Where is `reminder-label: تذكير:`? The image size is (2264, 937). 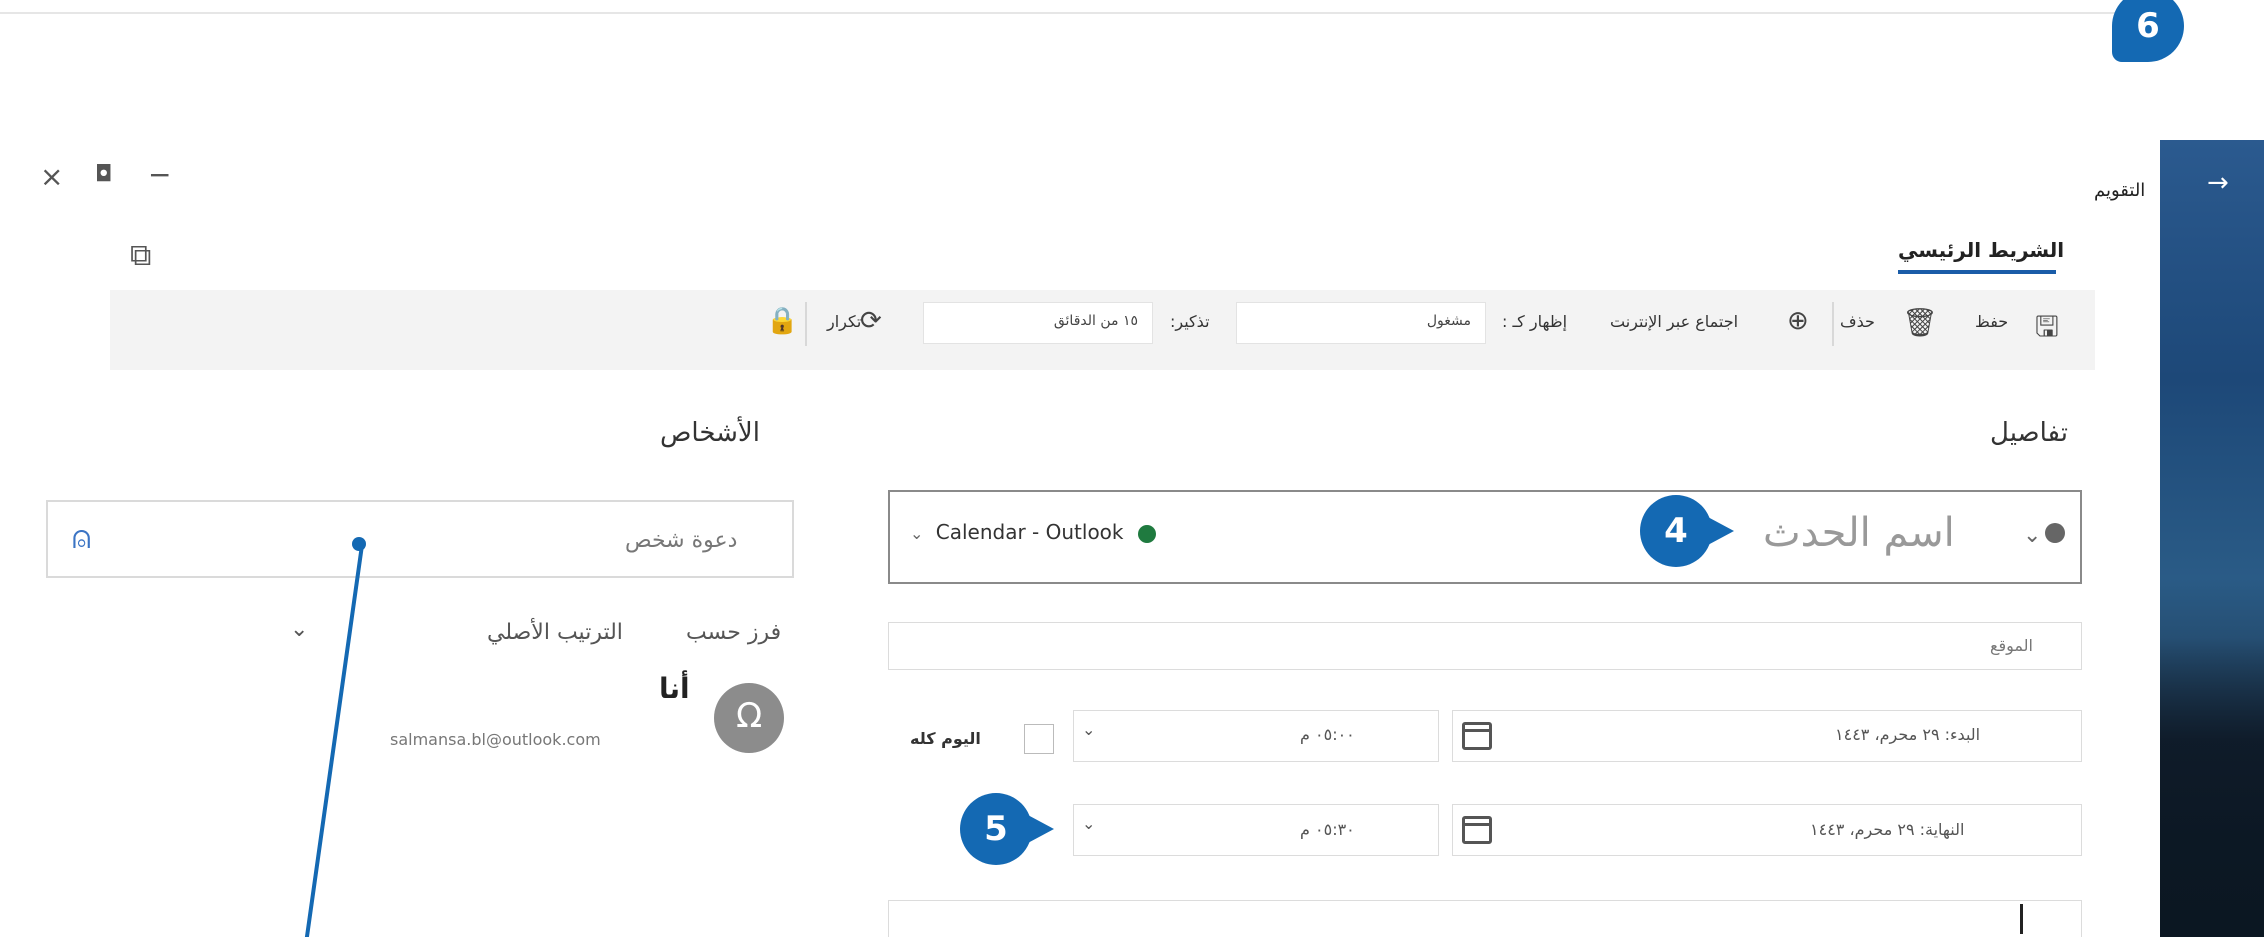
reminder-label: تذكير: is located at coordinates (1190, 321).